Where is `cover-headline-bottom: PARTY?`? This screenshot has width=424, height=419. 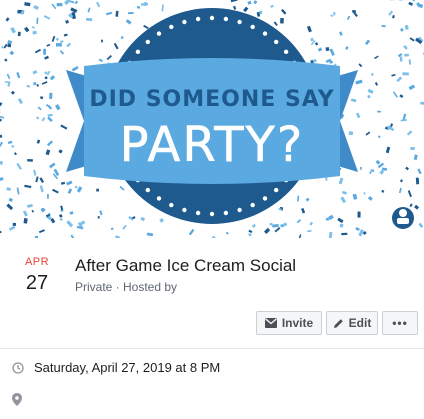
cover-headline-bottom: PARTY? is located at coordinates (212, 145).